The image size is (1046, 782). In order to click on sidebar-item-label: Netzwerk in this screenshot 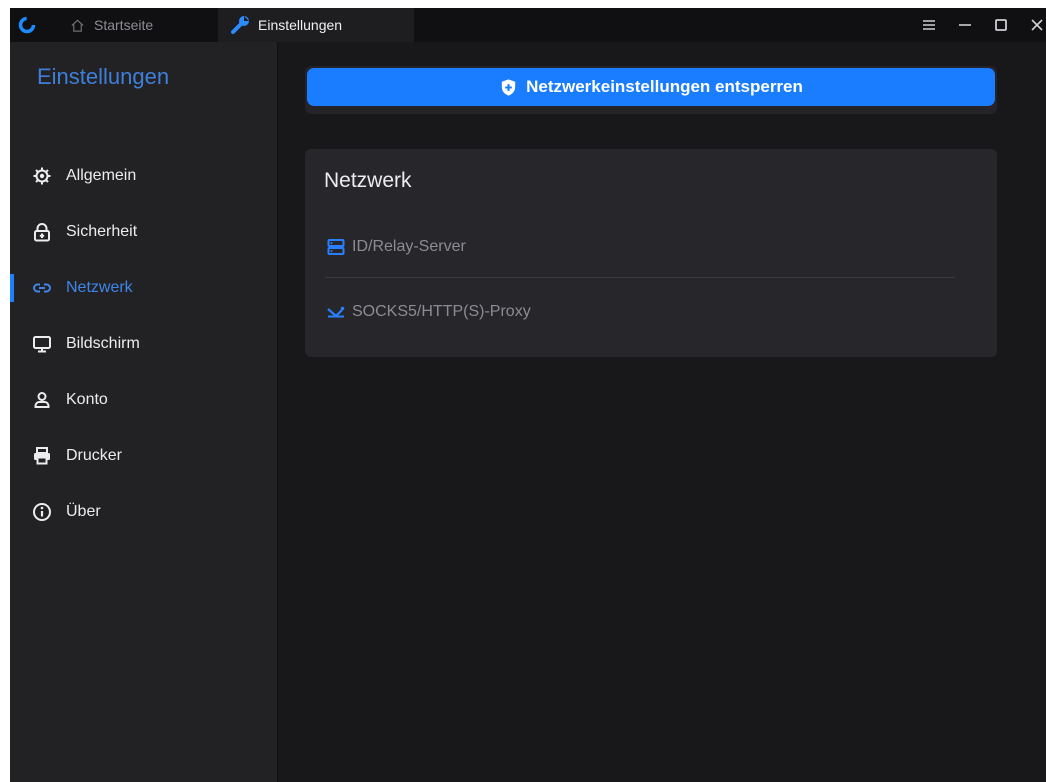, I will do `click(99, 287)`.